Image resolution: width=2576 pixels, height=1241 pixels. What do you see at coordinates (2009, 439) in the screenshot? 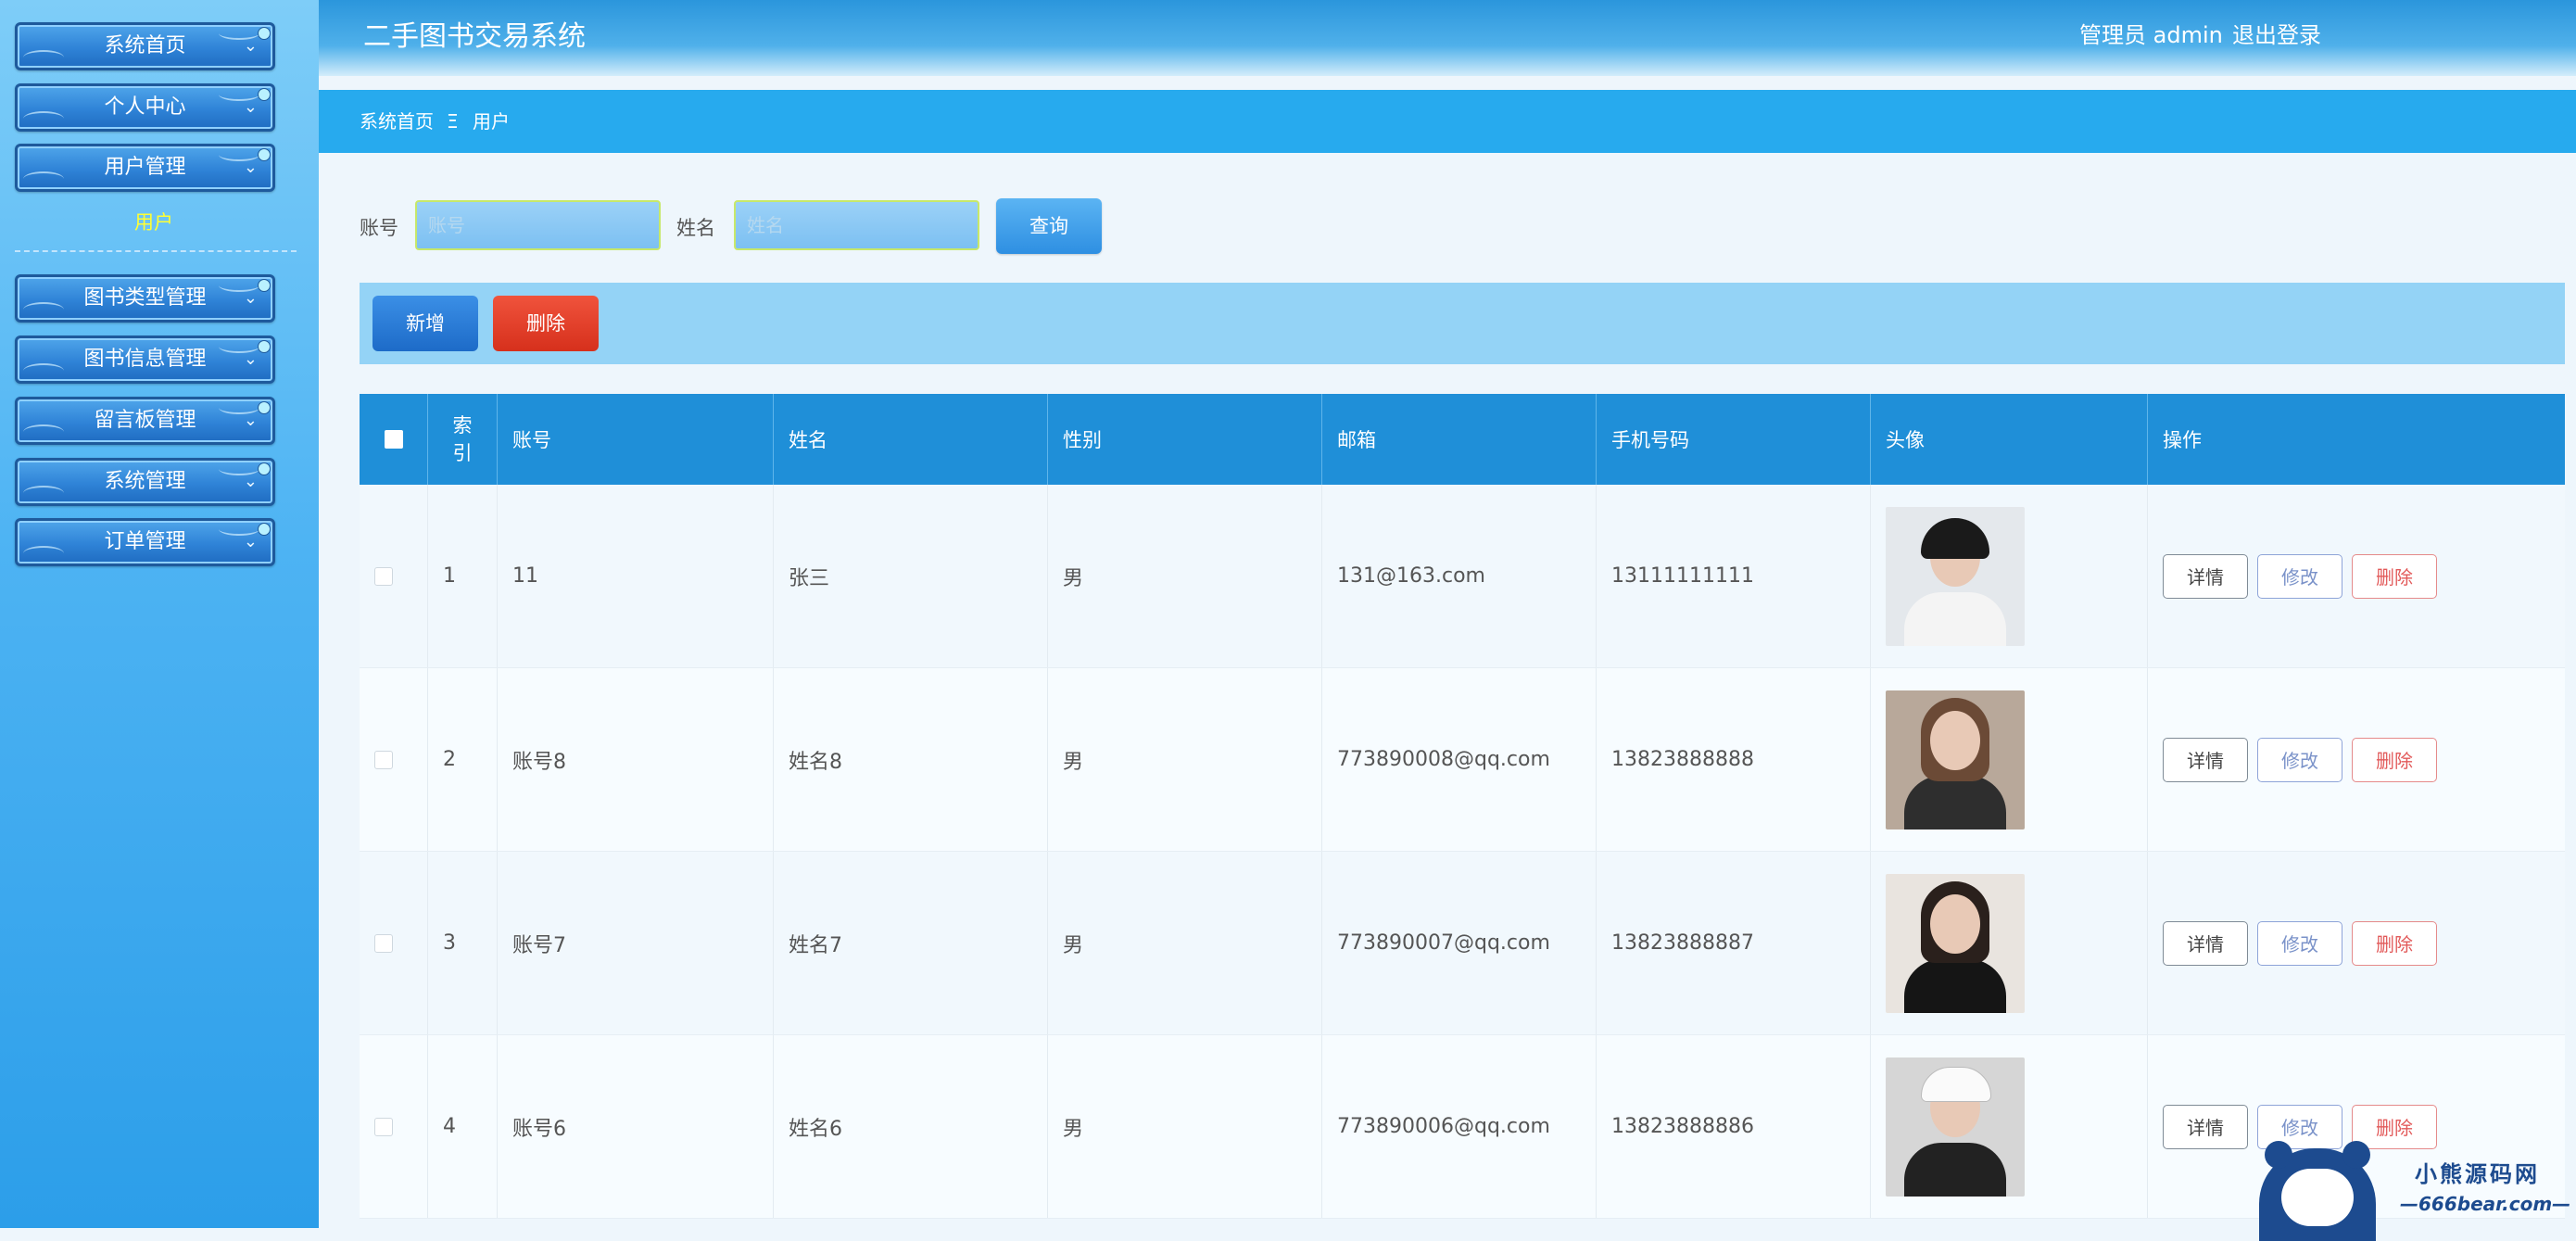
I see `header-avatar: 头像` at bounding box center [2009, 439].